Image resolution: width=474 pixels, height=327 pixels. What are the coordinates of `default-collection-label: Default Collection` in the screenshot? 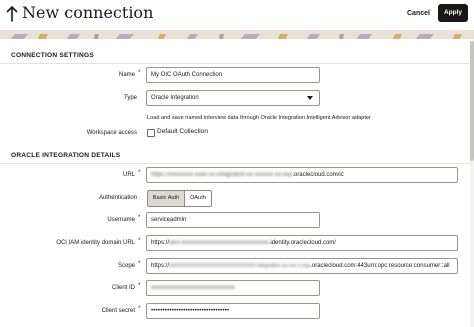 It's located at (182, 131).